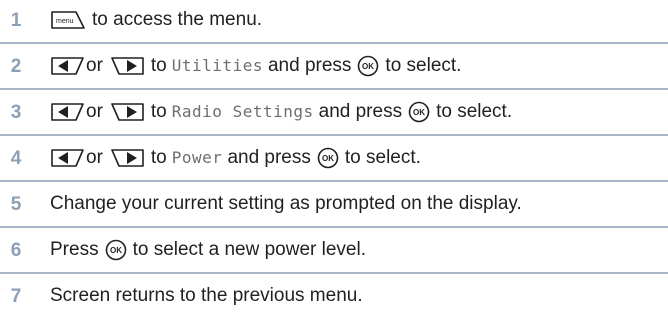 The image size is (668, 319). What do you see at coordinates (249, 249) in the screenshot?
I see `step-6-text: to select a new power level.` at bounding box center [249, 249].